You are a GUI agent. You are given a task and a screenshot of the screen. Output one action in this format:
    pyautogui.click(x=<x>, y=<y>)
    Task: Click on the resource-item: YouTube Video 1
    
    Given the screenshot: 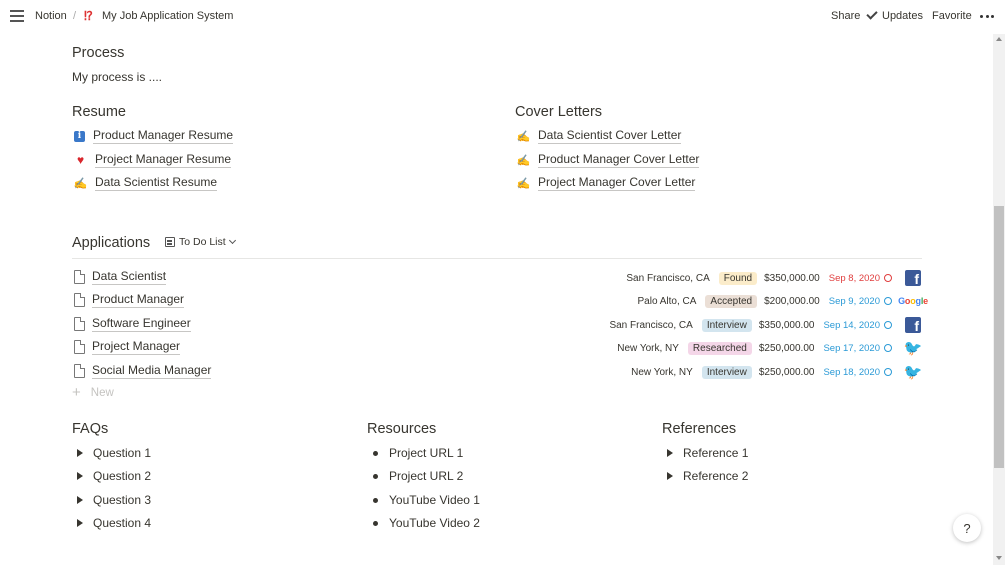 What is the action you would take?
    pyautogui.click(x=423, y=500)
    